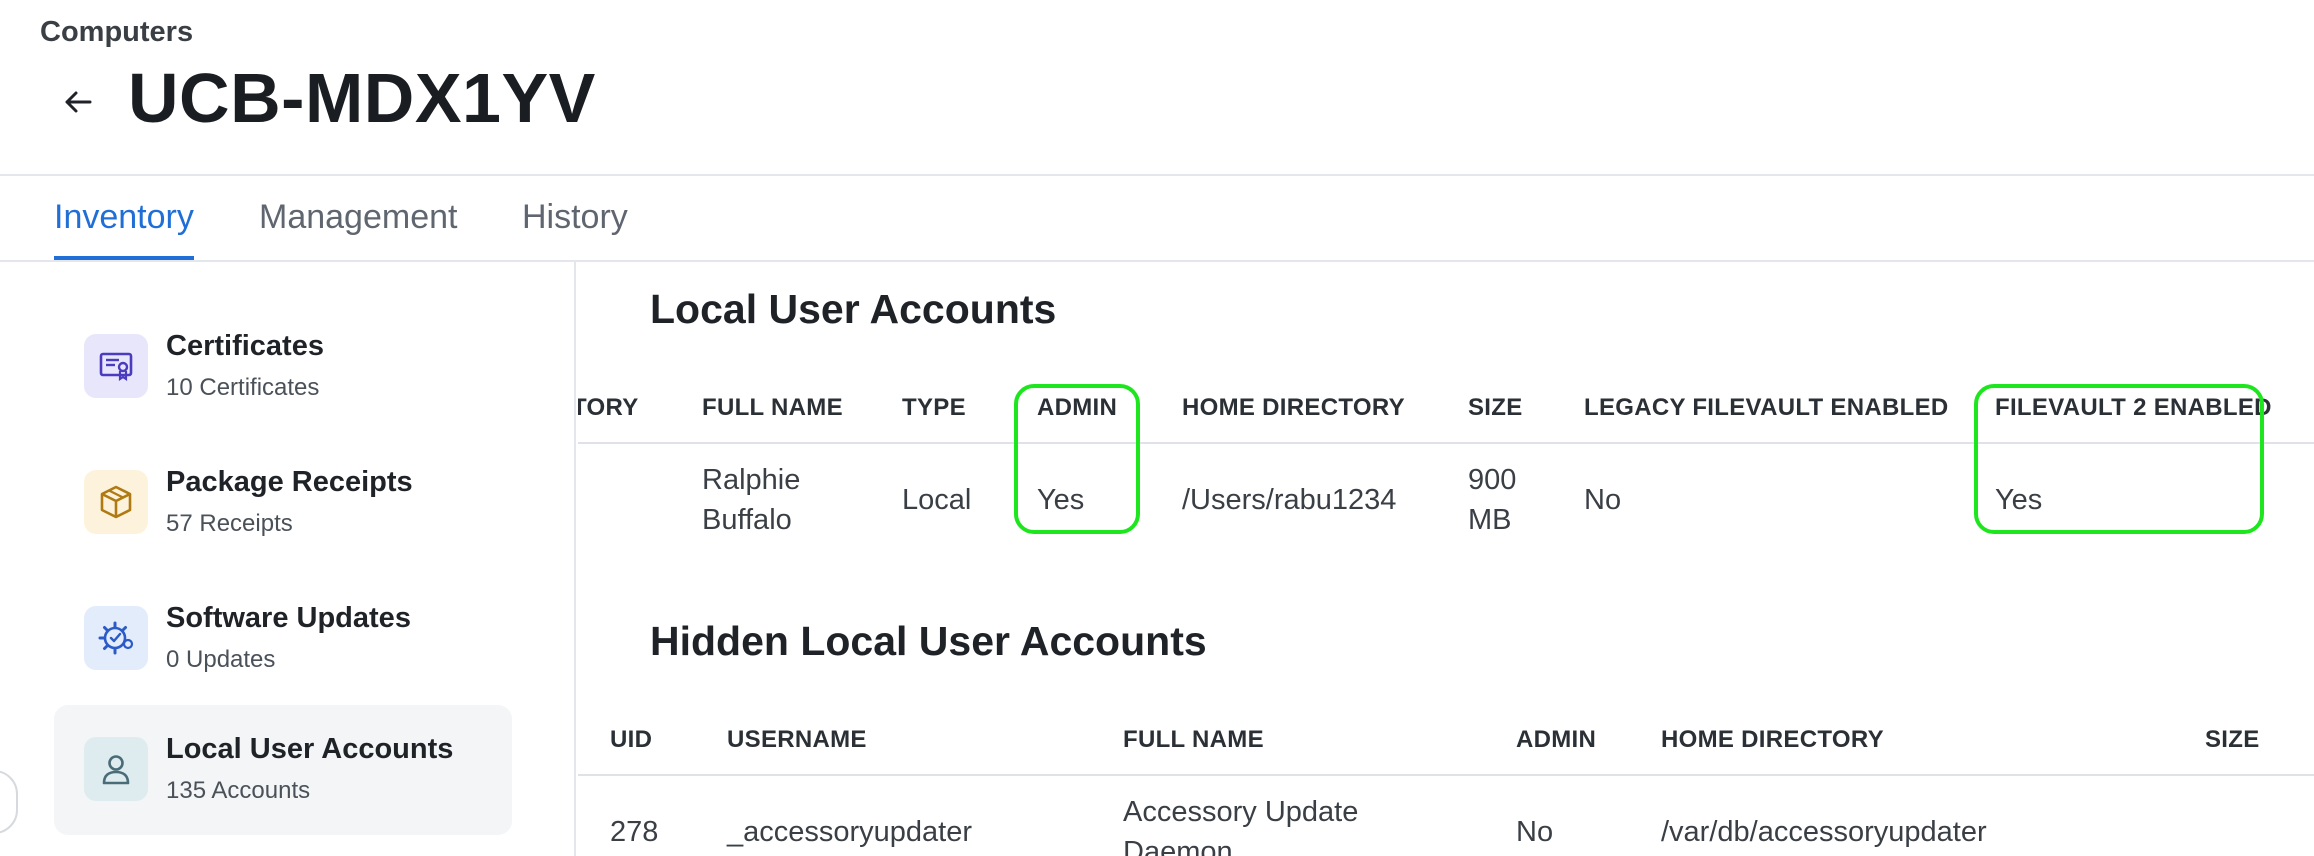 Image resolution: width=2314 pixels, height=856 pixels. I want to click on admin-column-highlight, so click(1077, 459).